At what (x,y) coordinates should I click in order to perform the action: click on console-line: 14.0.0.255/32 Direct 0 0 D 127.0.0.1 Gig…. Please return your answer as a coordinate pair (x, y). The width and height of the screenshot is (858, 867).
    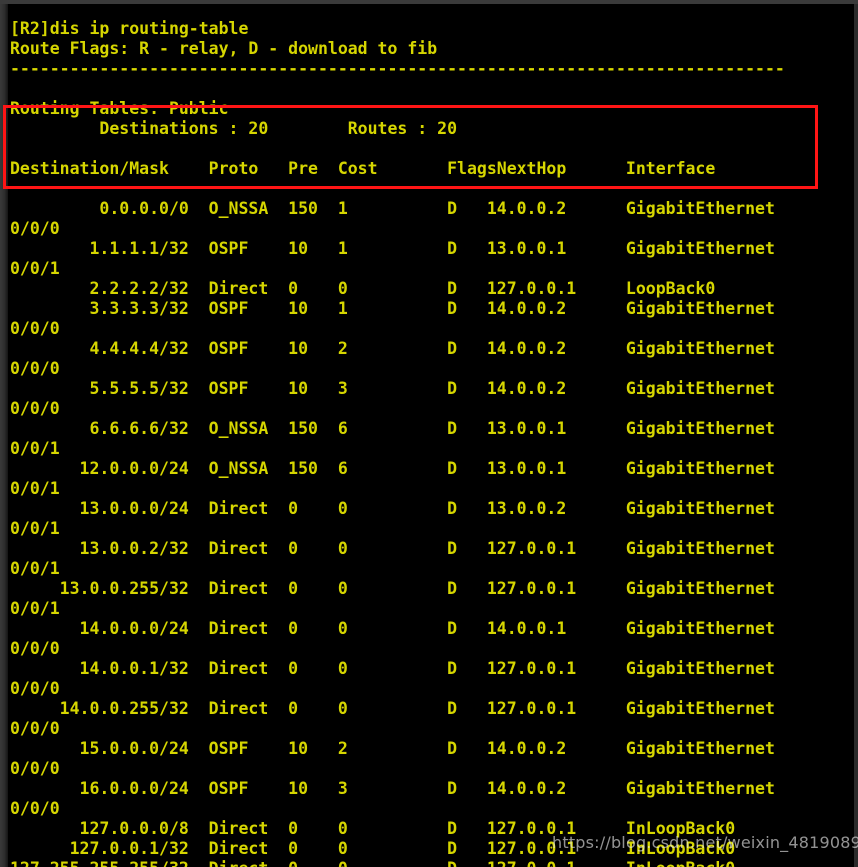
    Looking at the image, I should click on (392, 708).